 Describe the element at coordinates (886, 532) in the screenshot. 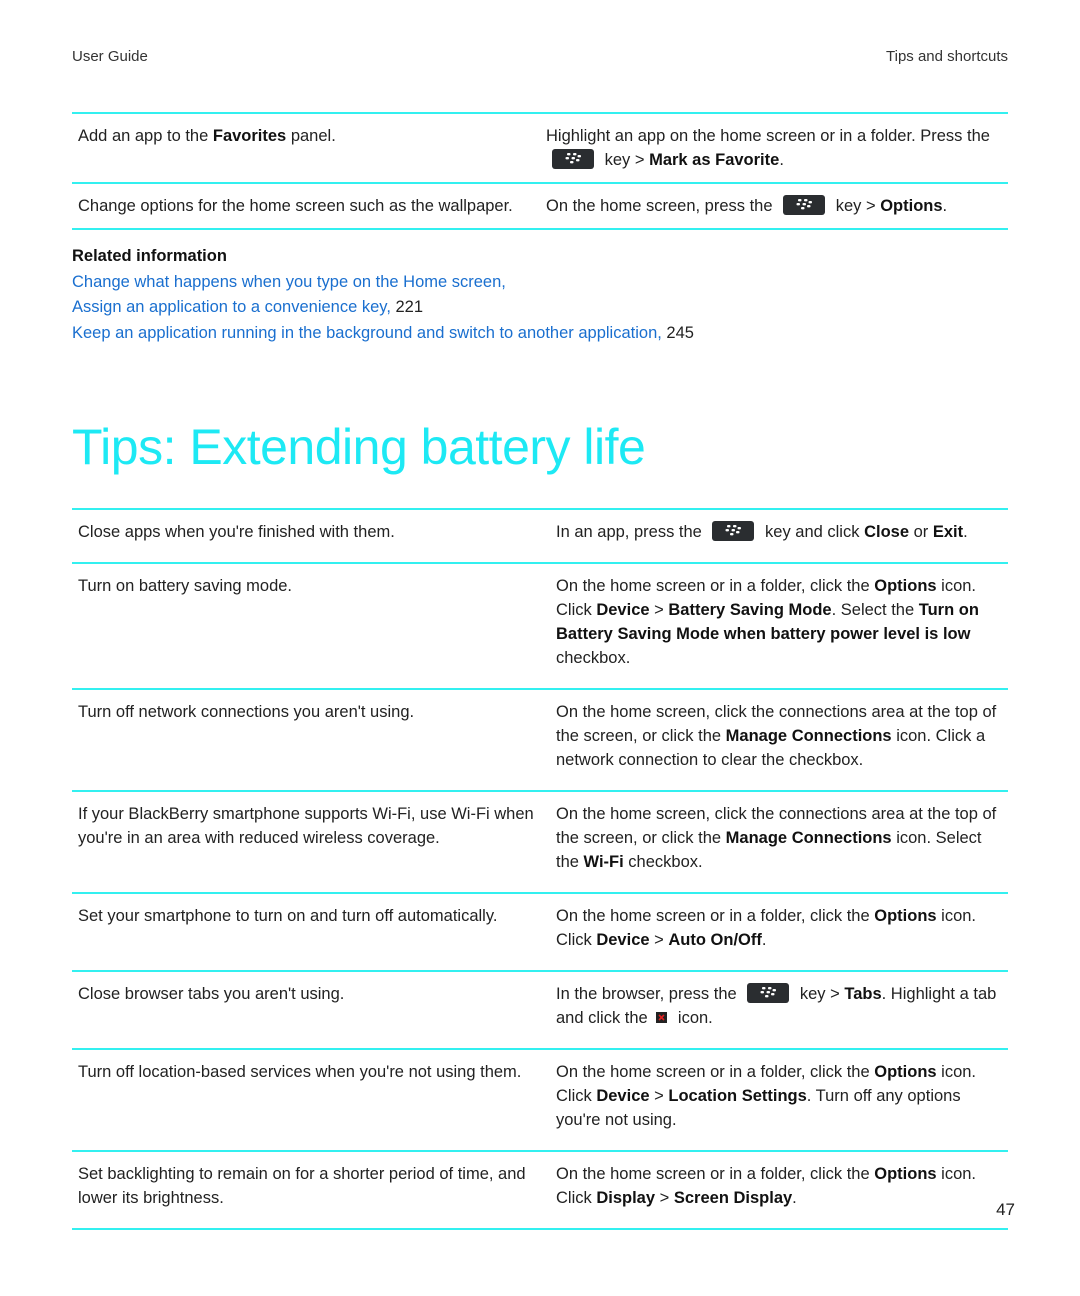

I see `ui-term: Close` at that location.